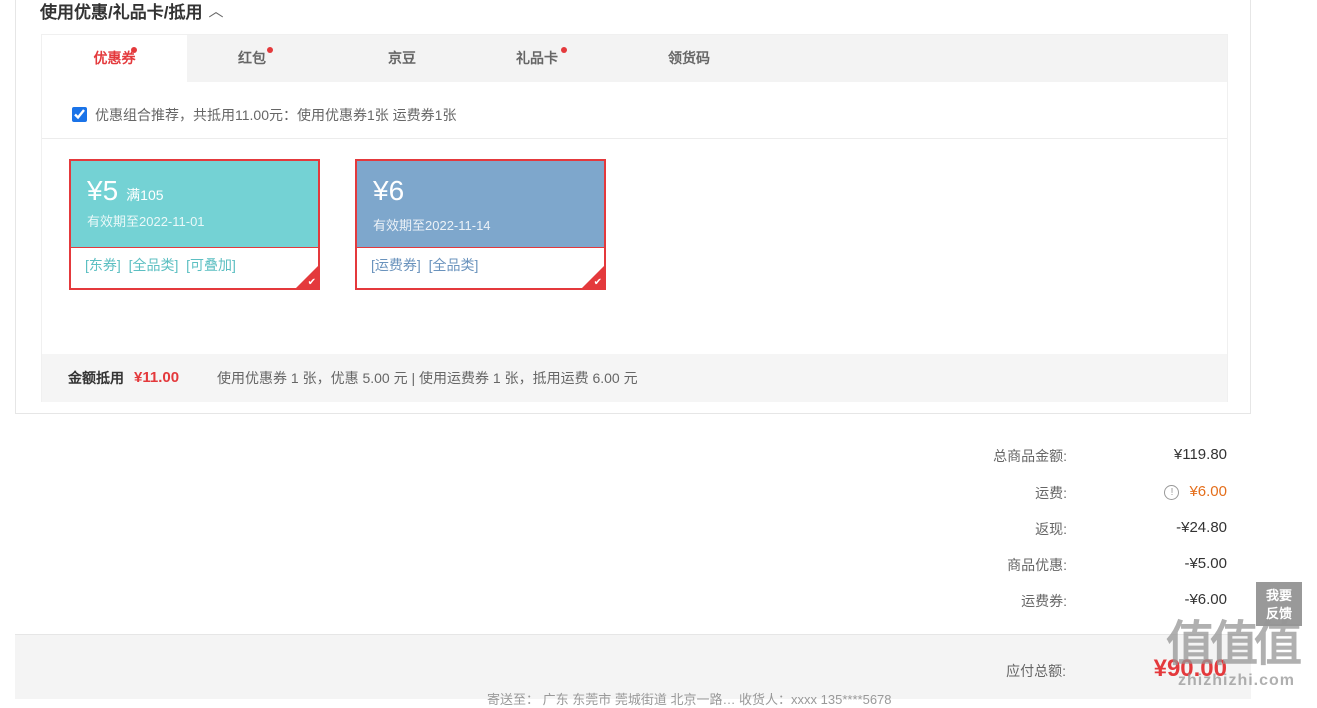  I want to click on coupon-tag: [可叠加], so click(211, 265).